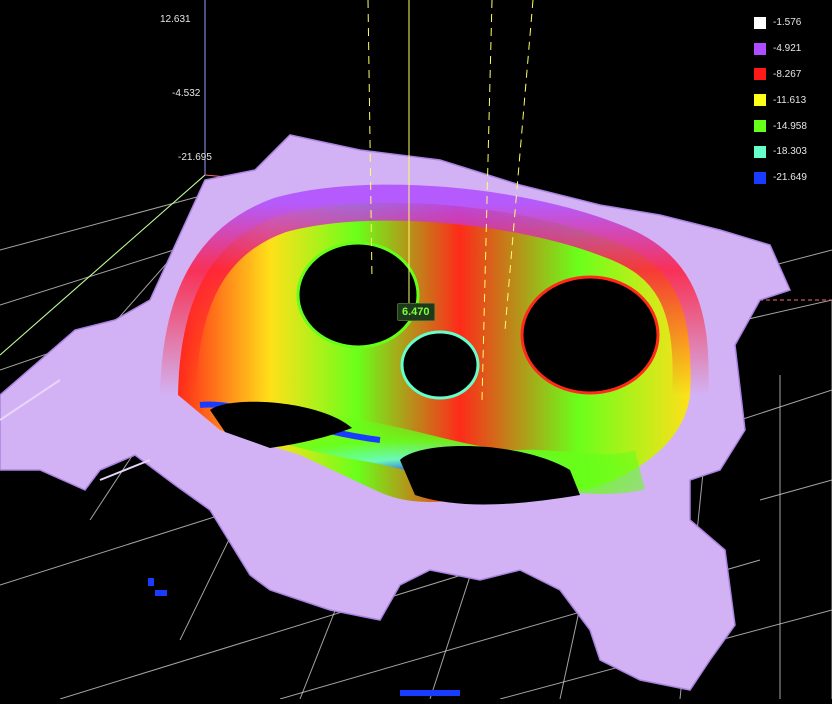  I want to click on legend-entry: -11.613, so click(792, 100).